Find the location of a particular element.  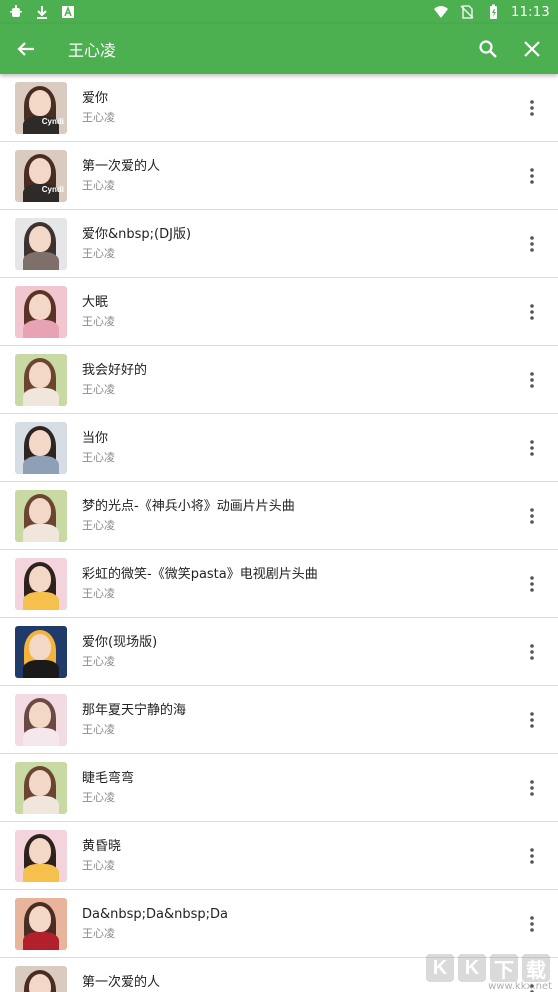

song-title: 我会好好的 is located at coordinates (115, 370).